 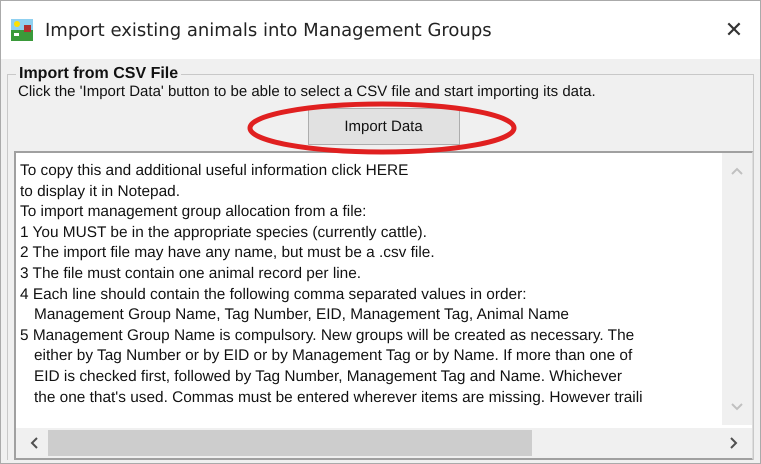 I want to click on scroll-down-icon, so click(x=737, y=407).